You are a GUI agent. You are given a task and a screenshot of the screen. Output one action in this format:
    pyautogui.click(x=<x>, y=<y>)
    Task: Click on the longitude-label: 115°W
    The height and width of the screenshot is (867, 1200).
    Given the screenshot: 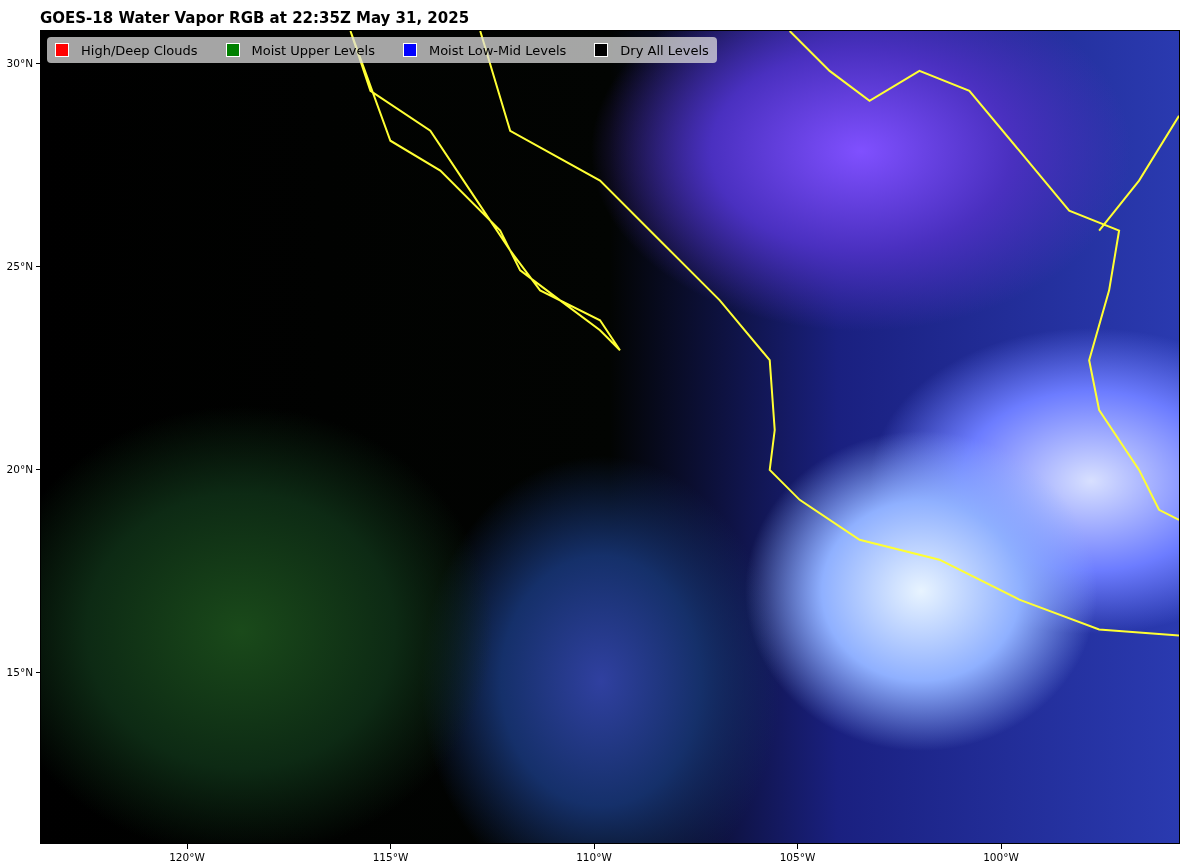 What is the action you would take?
    pyautogui.click(x=390, y=857)
    